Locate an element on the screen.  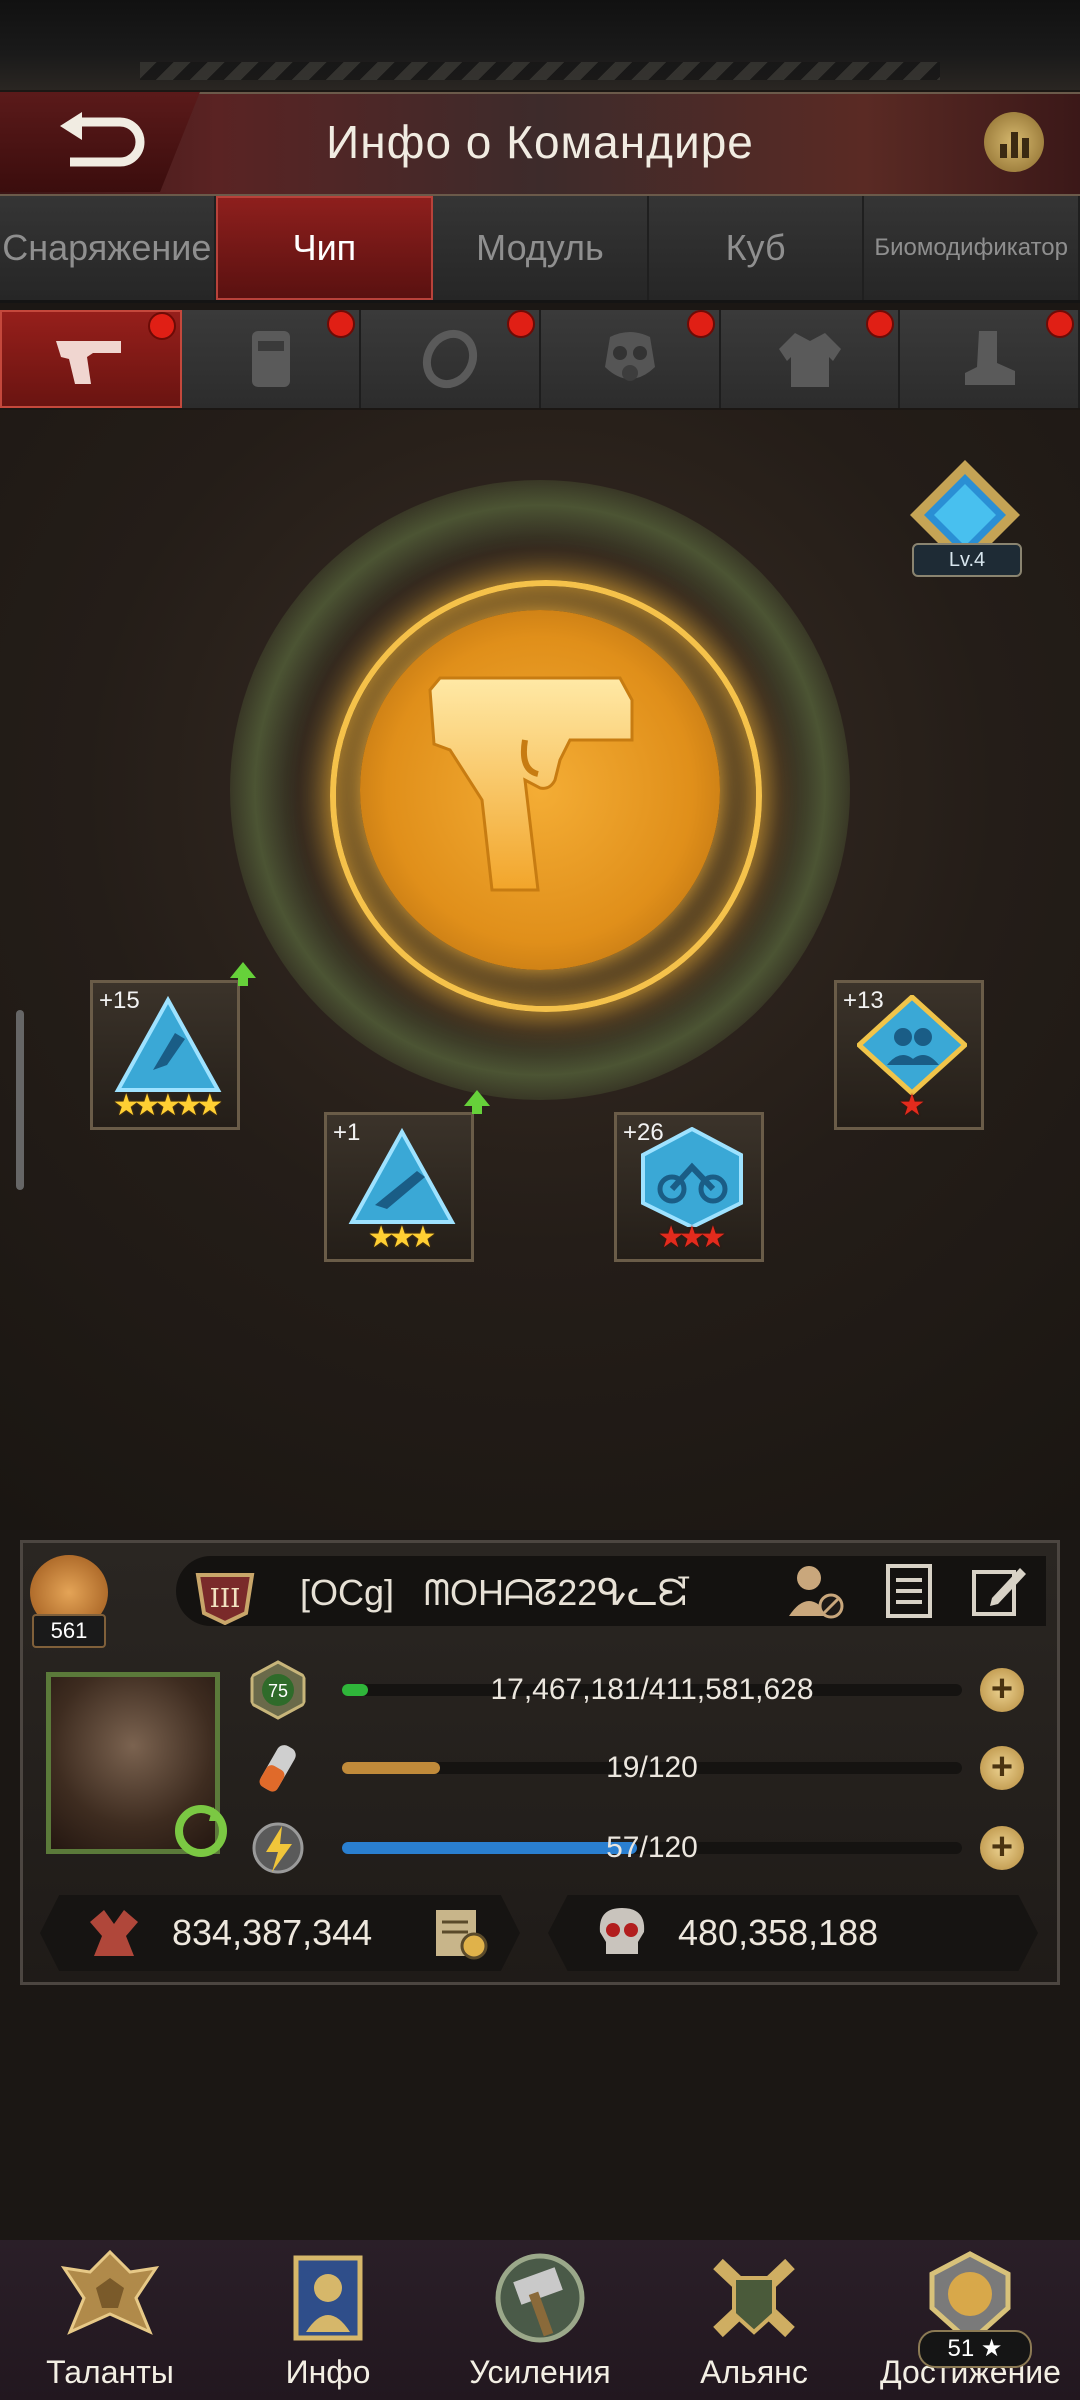
edit-icon is located at coordinates (998, 1590).